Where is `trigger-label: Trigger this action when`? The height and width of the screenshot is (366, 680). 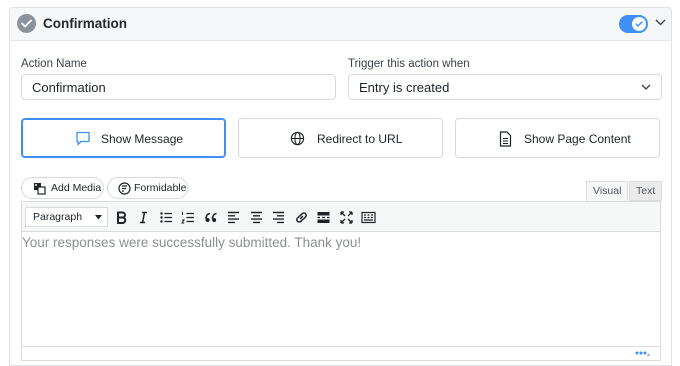 trigger-label: Trigger this action when is located at coordinates (409, 64).